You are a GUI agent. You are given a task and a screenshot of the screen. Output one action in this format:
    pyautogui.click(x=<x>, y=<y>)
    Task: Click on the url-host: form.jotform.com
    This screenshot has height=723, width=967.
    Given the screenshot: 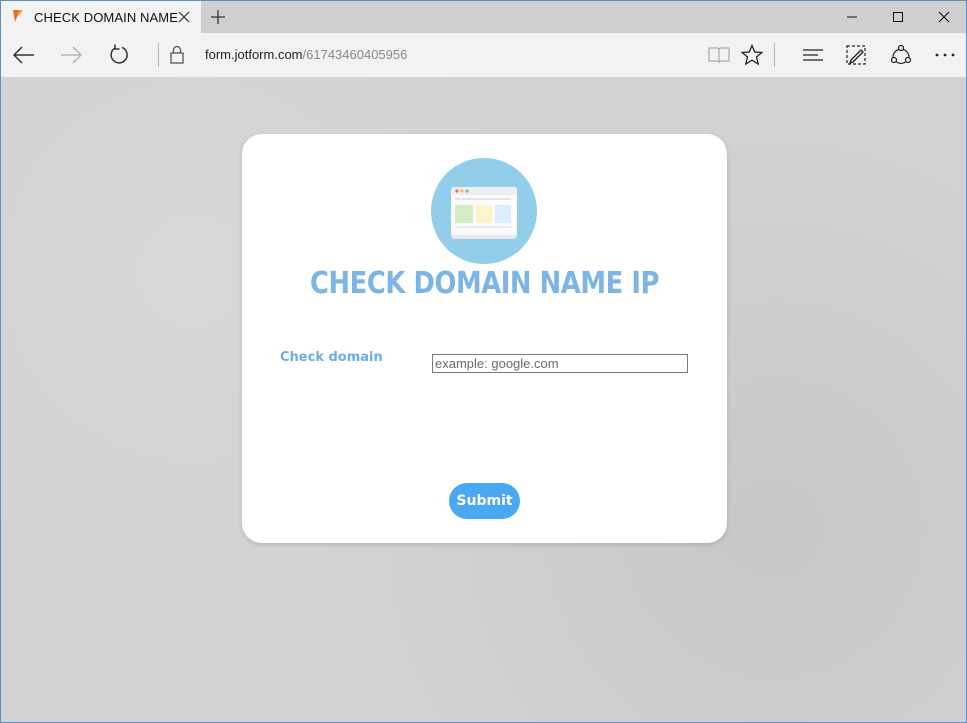 What is the action you would take?
    pyautogui.click(x=254, y=54)
    